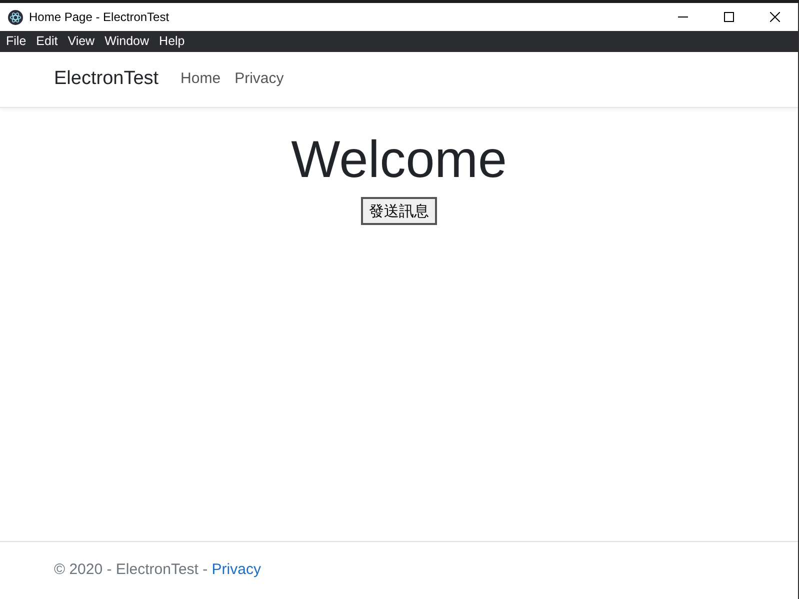  I want to click on nav-link: Home, so click(200, 79).